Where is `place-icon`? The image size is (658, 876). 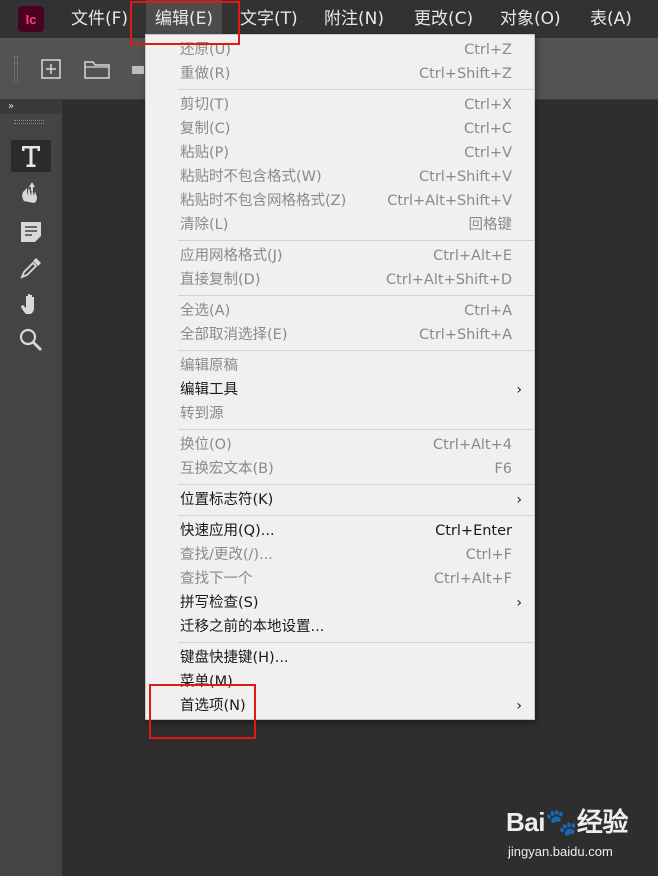 place-icon is located at coordinates (137, 69).